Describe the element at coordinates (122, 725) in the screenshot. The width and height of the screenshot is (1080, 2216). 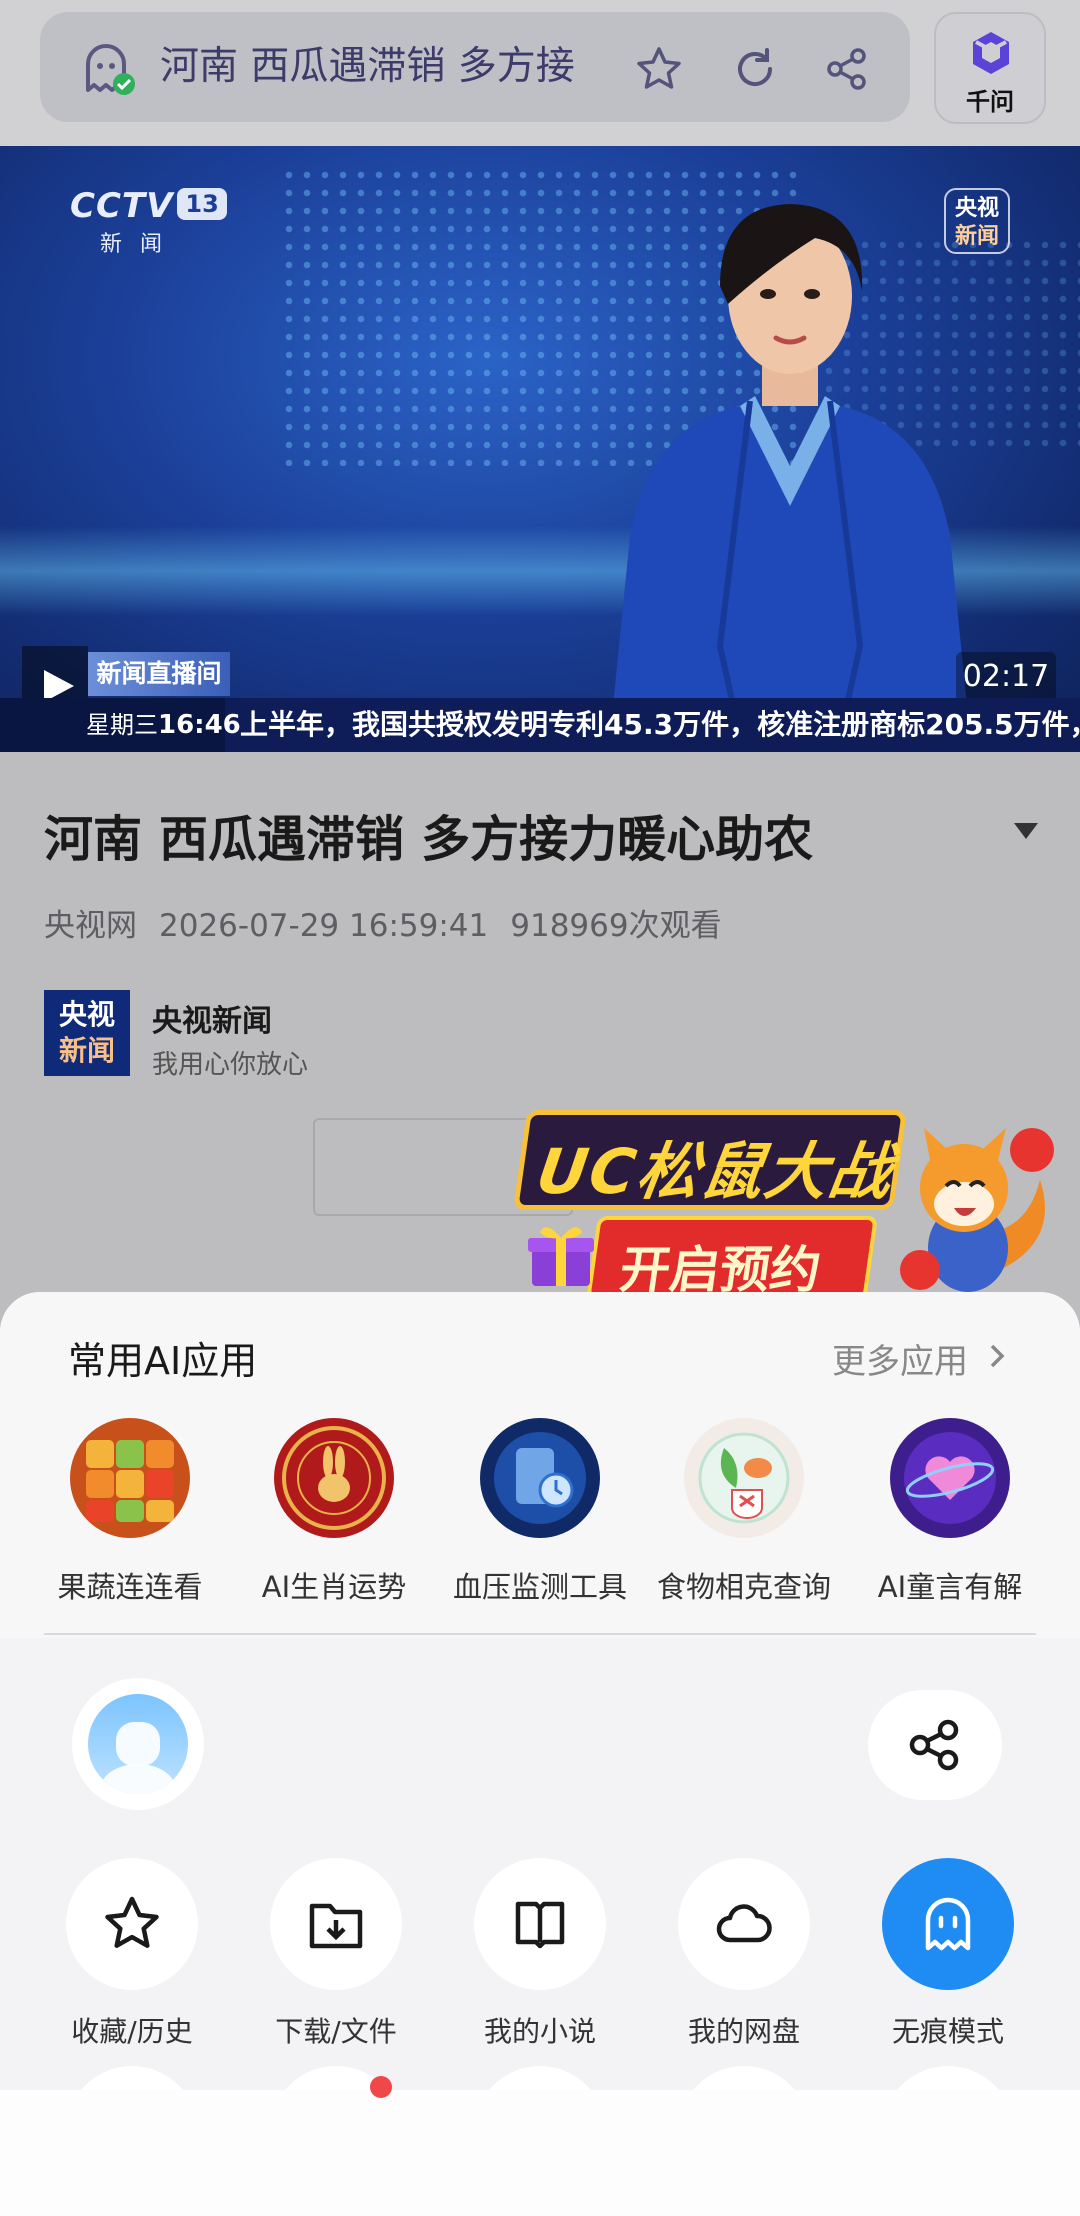
I see `weekday-text: 星期三` at that location.